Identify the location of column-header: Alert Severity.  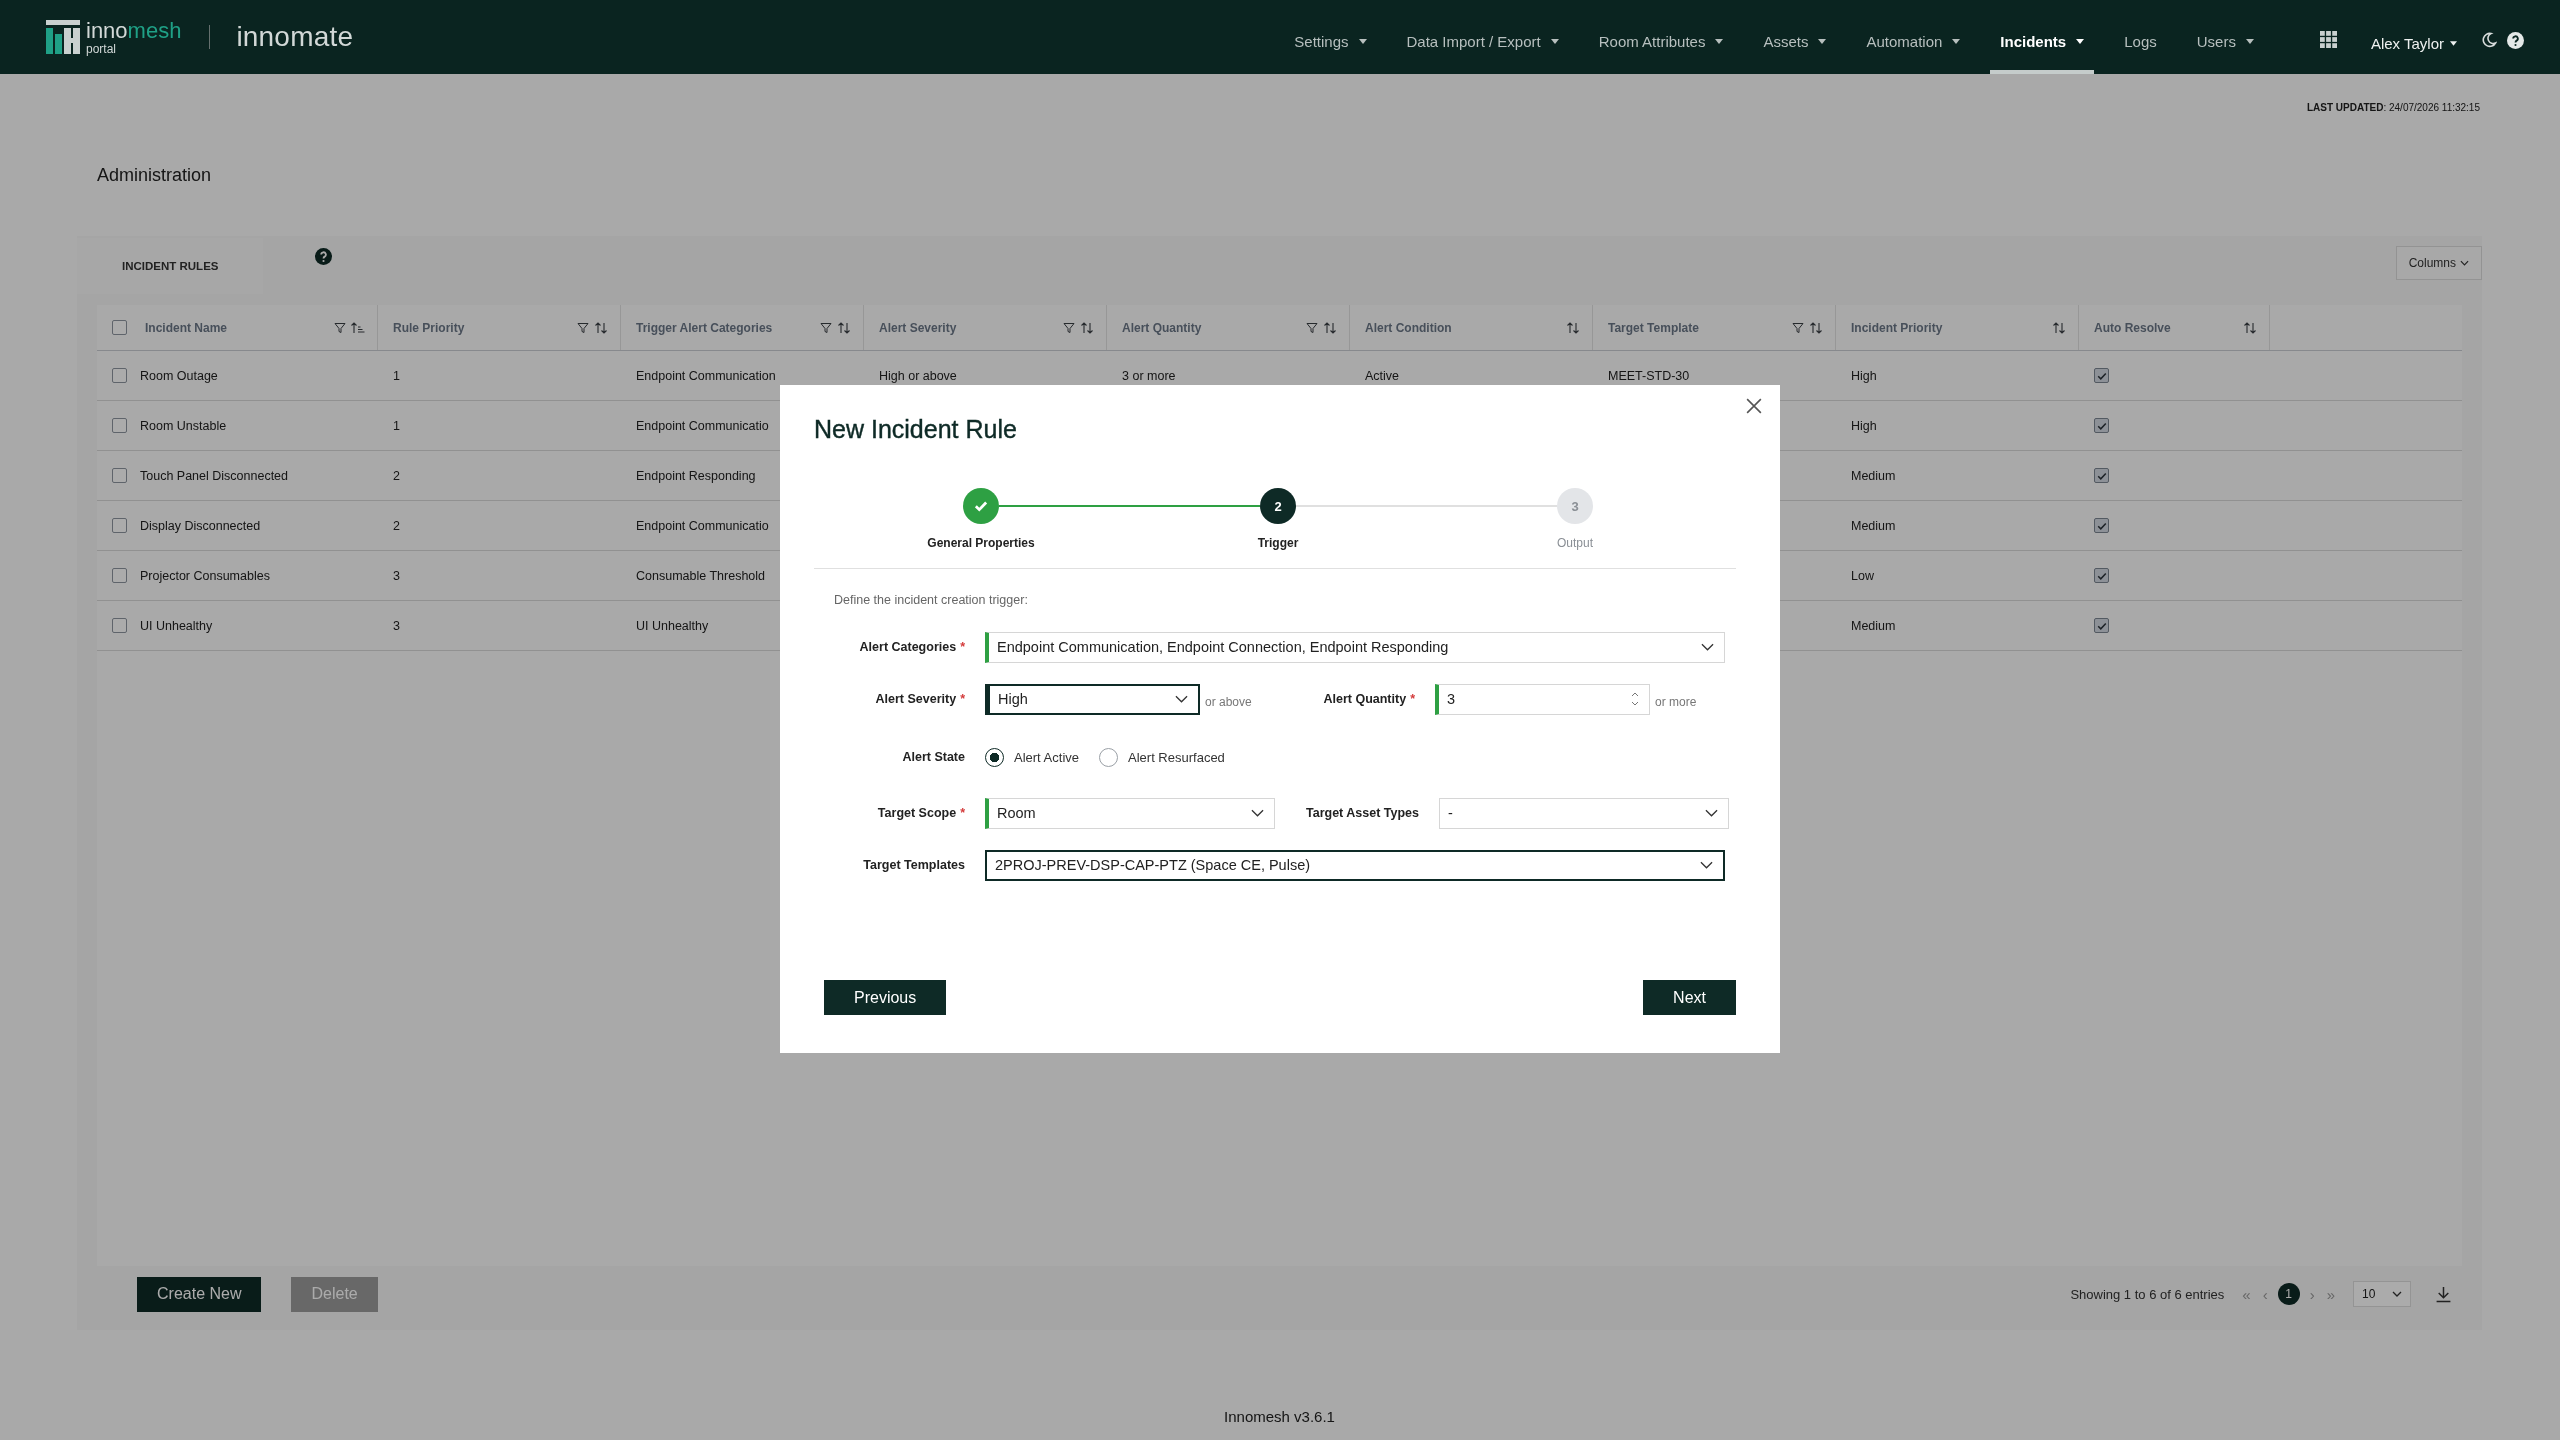
(918, 327).